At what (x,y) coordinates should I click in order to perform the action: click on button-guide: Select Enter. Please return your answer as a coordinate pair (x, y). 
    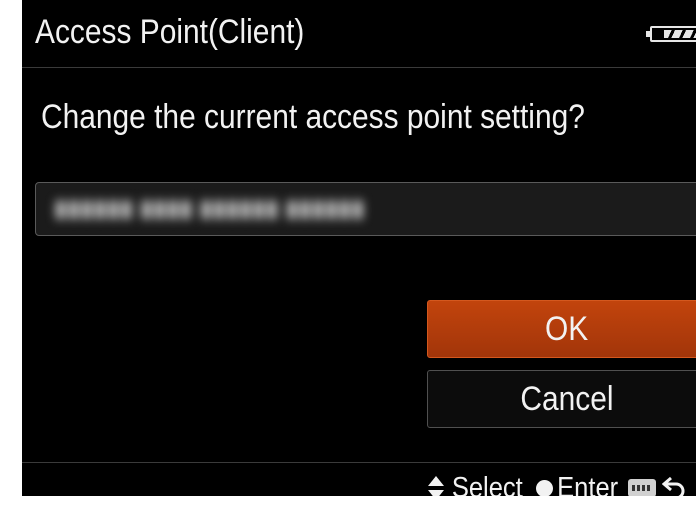
    Looking at the image, I should click on (556, 483).